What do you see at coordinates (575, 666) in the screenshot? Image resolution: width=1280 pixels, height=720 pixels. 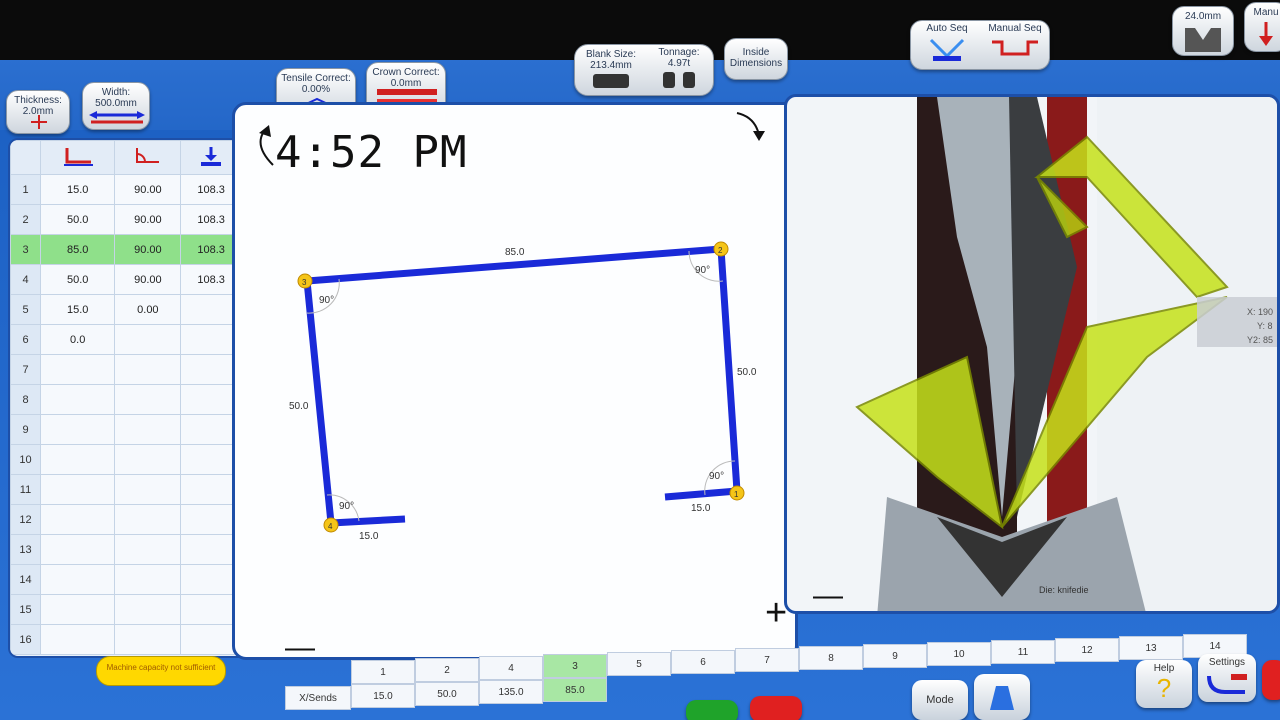 I see `sequence-bend-number: 3` at bounding box center [575, 666].